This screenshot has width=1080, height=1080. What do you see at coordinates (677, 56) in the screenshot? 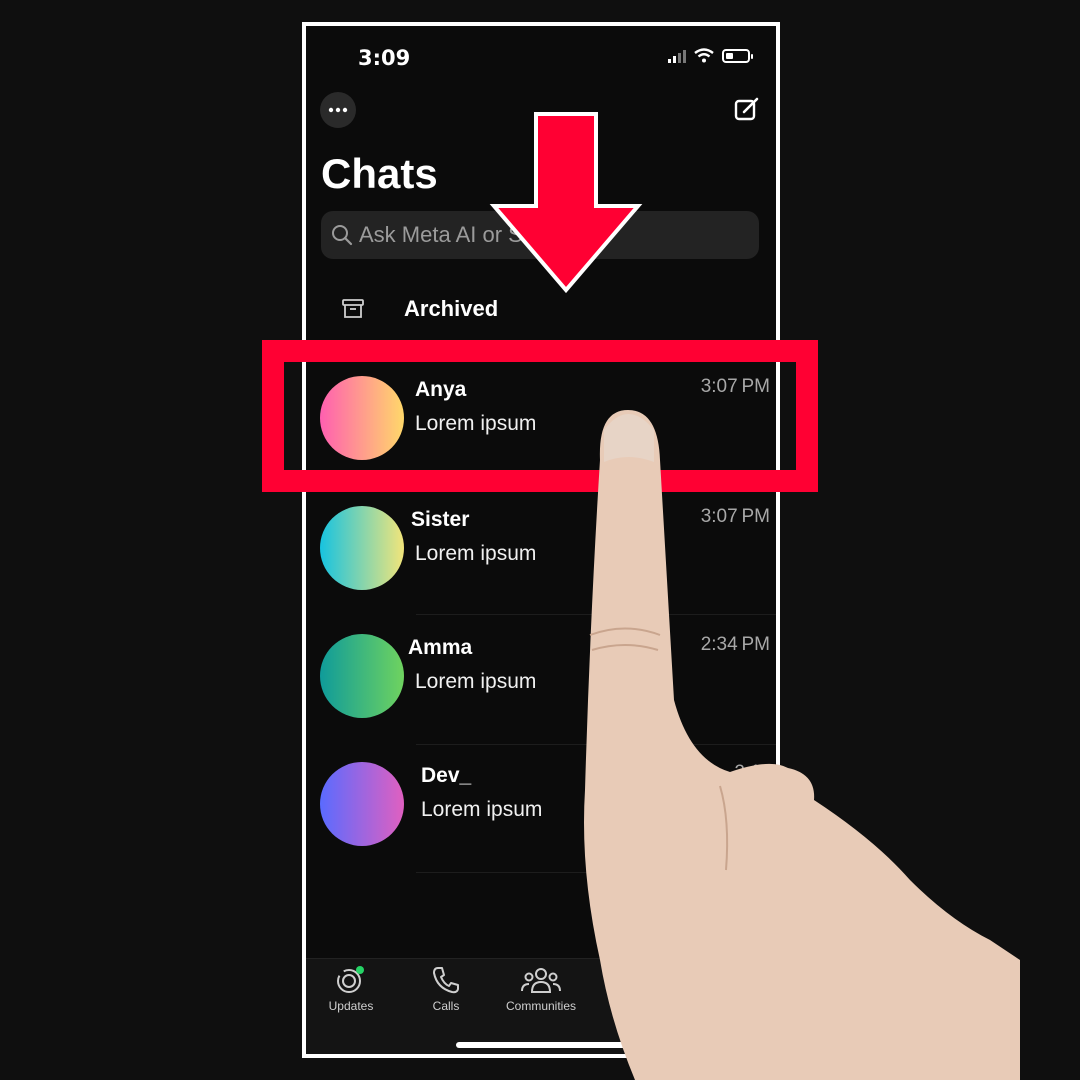
I see `signal-icon` at bounding box center [677, 56].